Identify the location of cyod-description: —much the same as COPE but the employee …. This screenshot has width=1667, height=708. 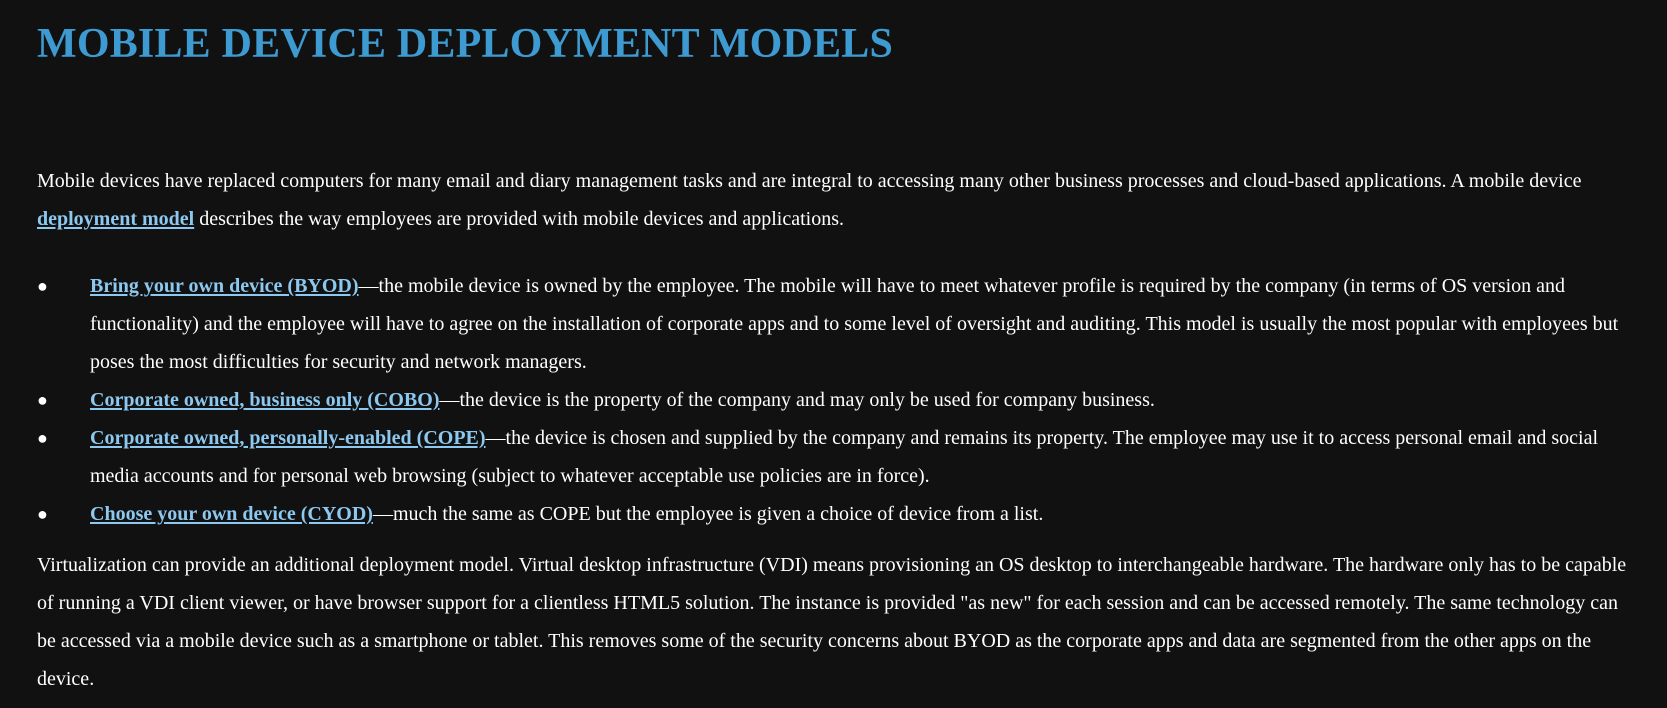
(708, 514).